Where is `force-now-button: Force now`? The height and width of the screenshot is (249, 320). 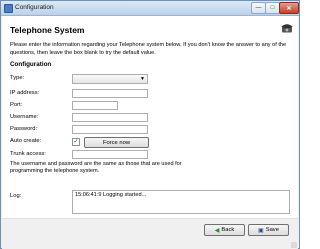 force-now-button: Force now is located at coordinates (116, 142).